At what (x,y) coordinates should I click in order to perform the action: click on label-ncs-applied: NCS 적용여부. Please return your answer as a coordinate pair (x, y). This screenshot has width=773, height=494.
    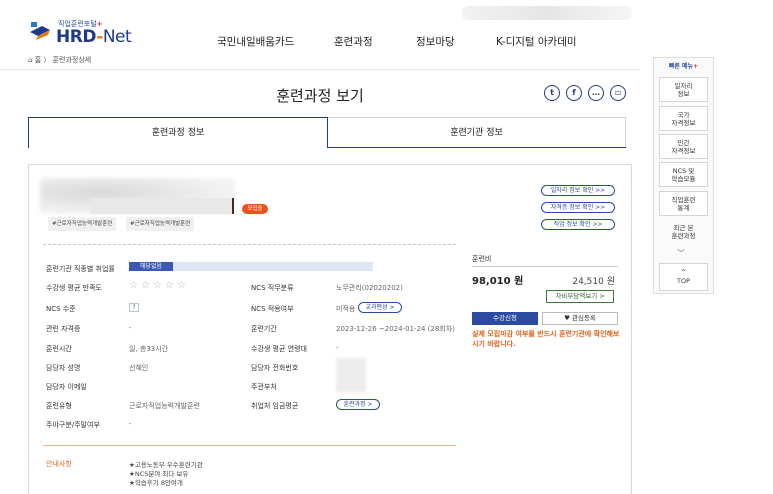
    Looking at the image, I should click on (272, 309).